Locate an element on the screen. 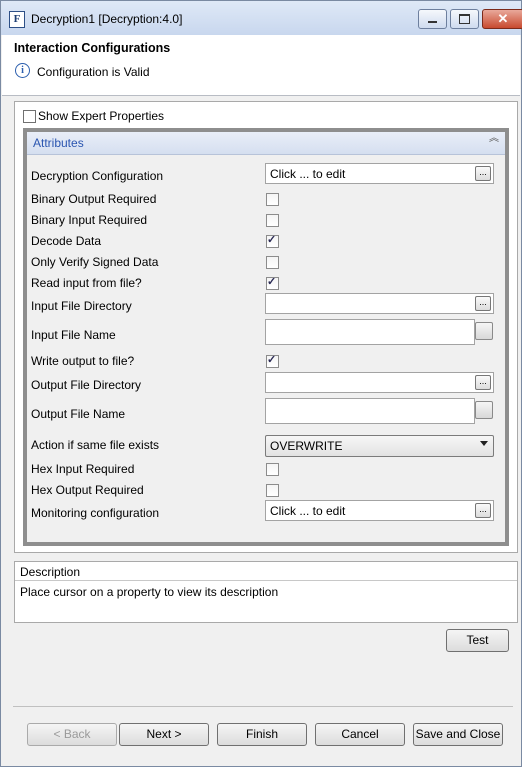  write-output-to-file-label: Write output to file? is located at coordinates (83, 361).